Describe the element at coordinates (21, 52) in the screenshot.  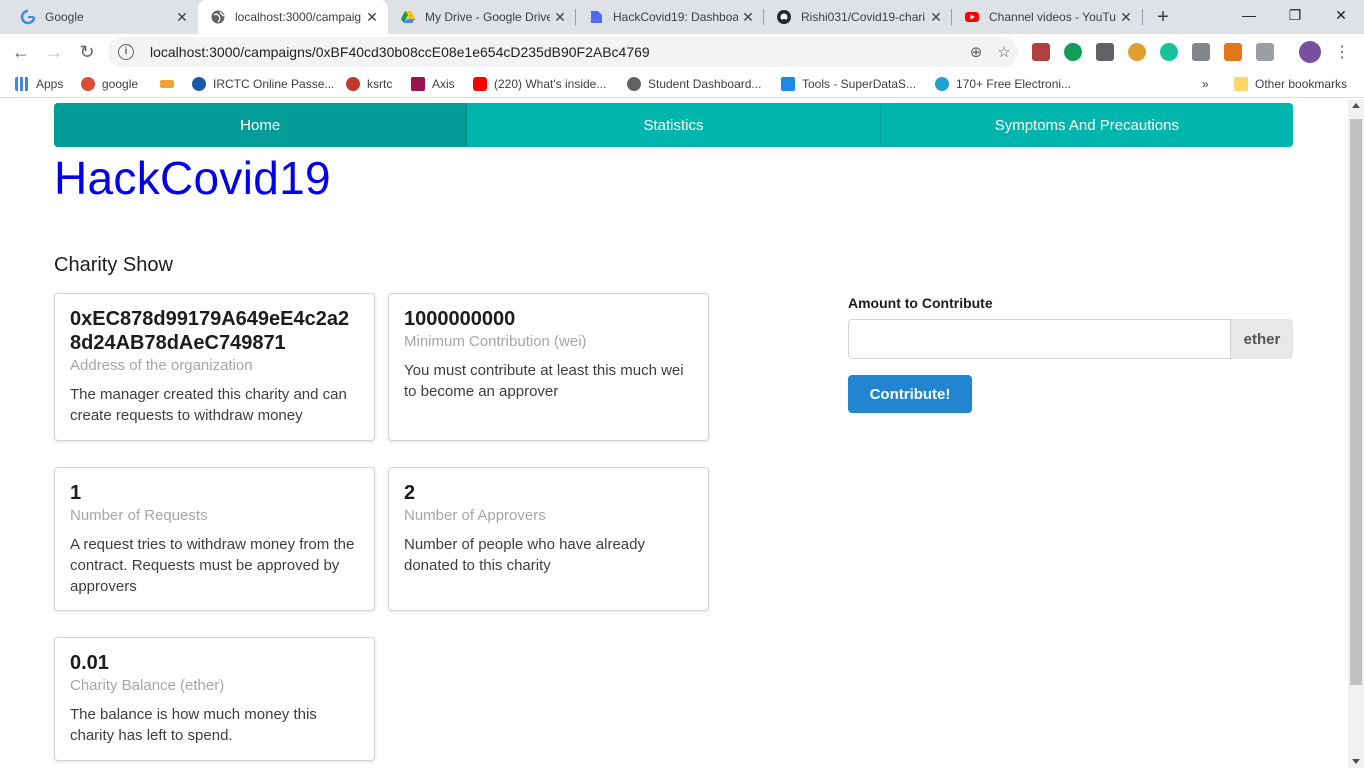
I see `back-arrow-icon: ←` at that location.